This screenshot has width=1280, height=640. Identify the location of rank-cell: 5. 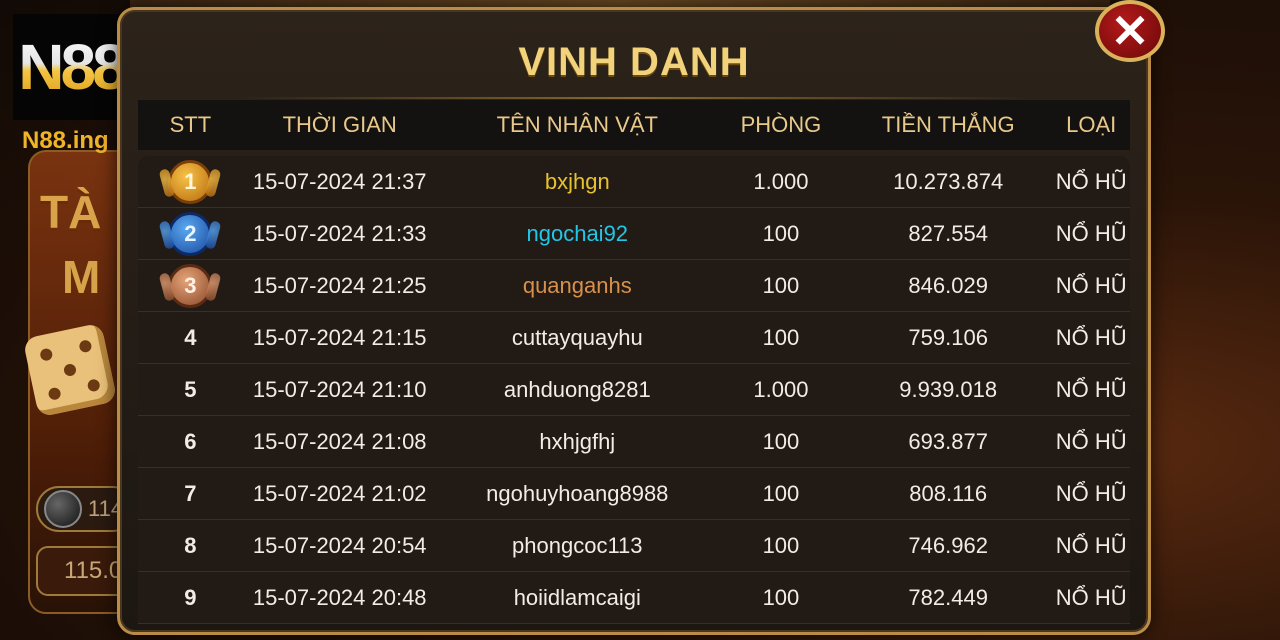
(190, 390).